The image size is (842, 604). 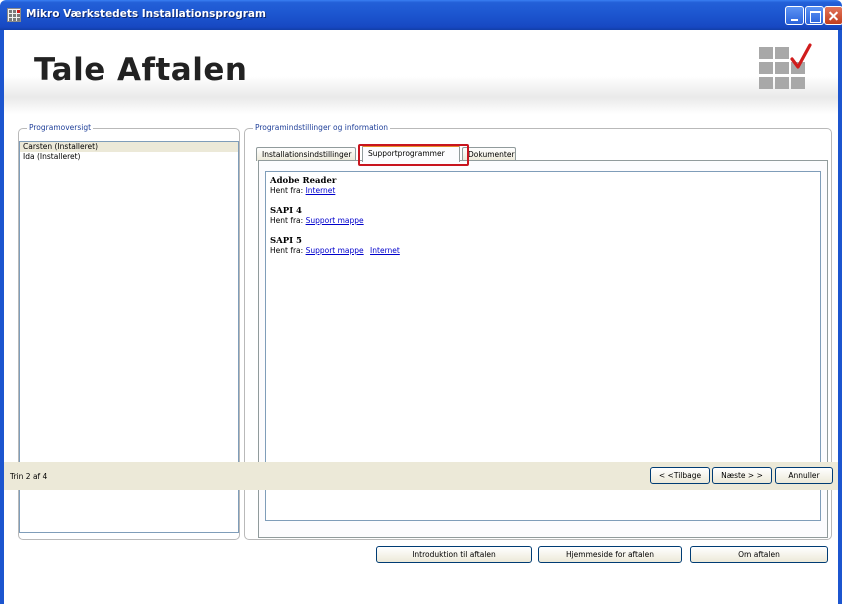 I want to click on tab-label: Dokumenter, so click(x=491, y=154).